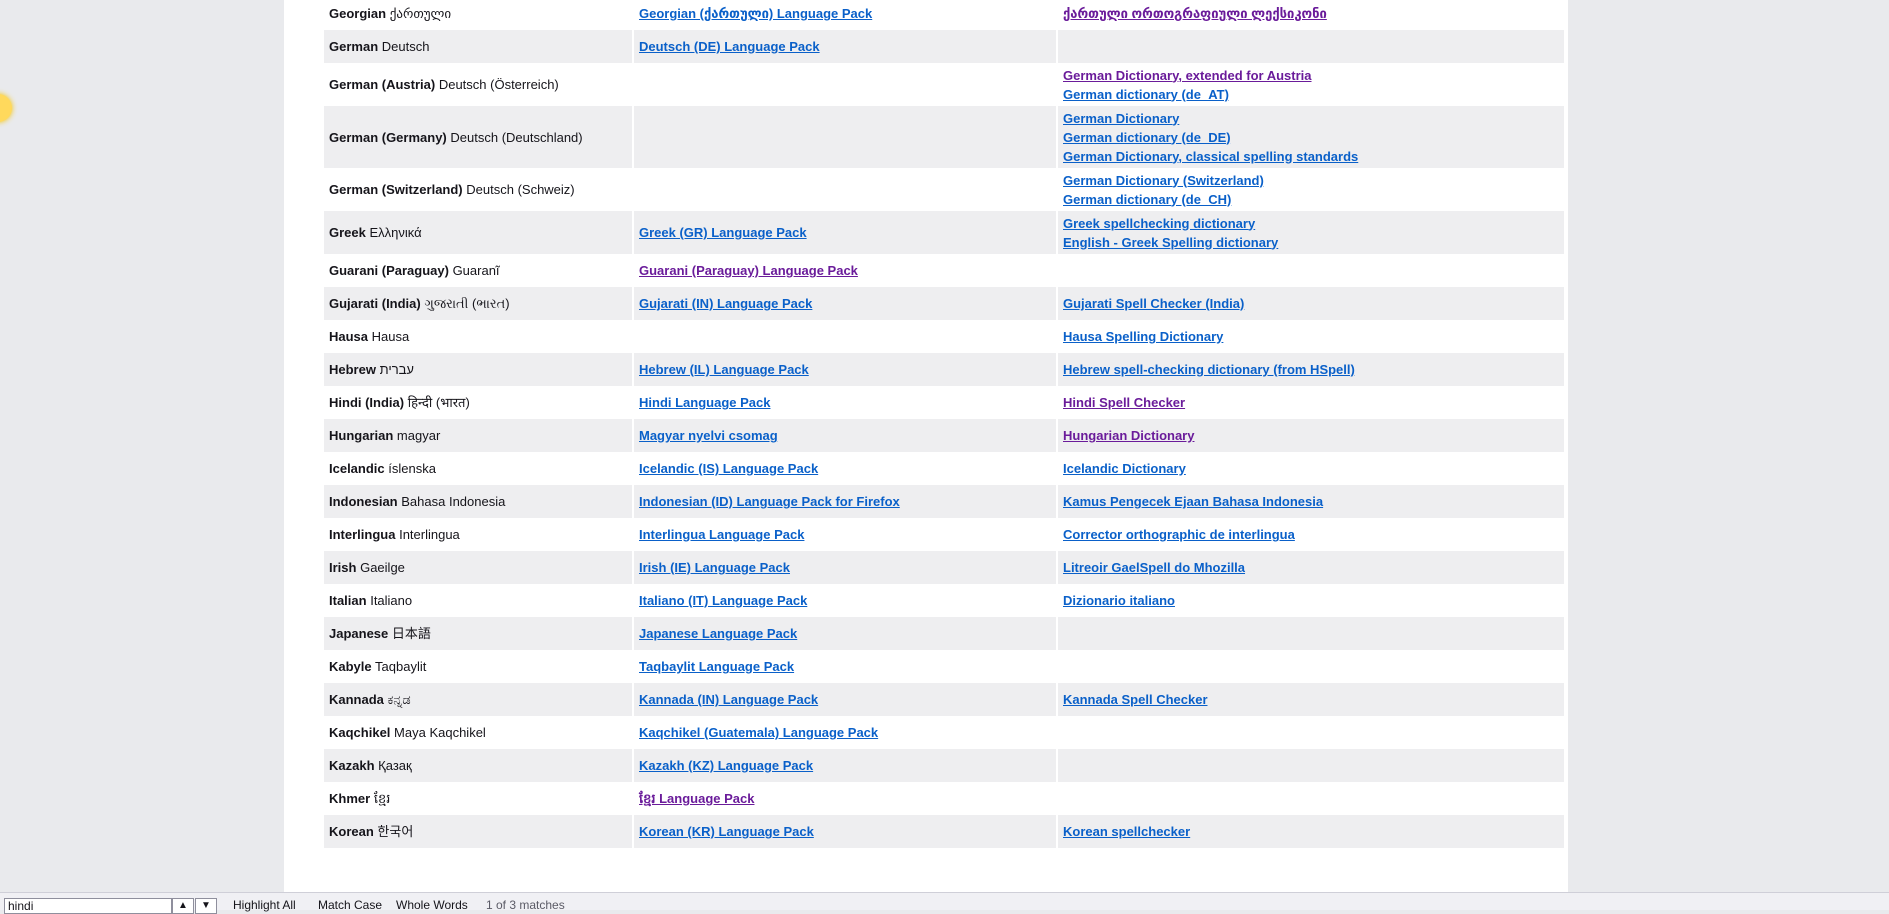 The width and height of the screenshot is (1889, 914). I want to click on language-pack-link: Interlingua Language Pack, so click(845, 534).